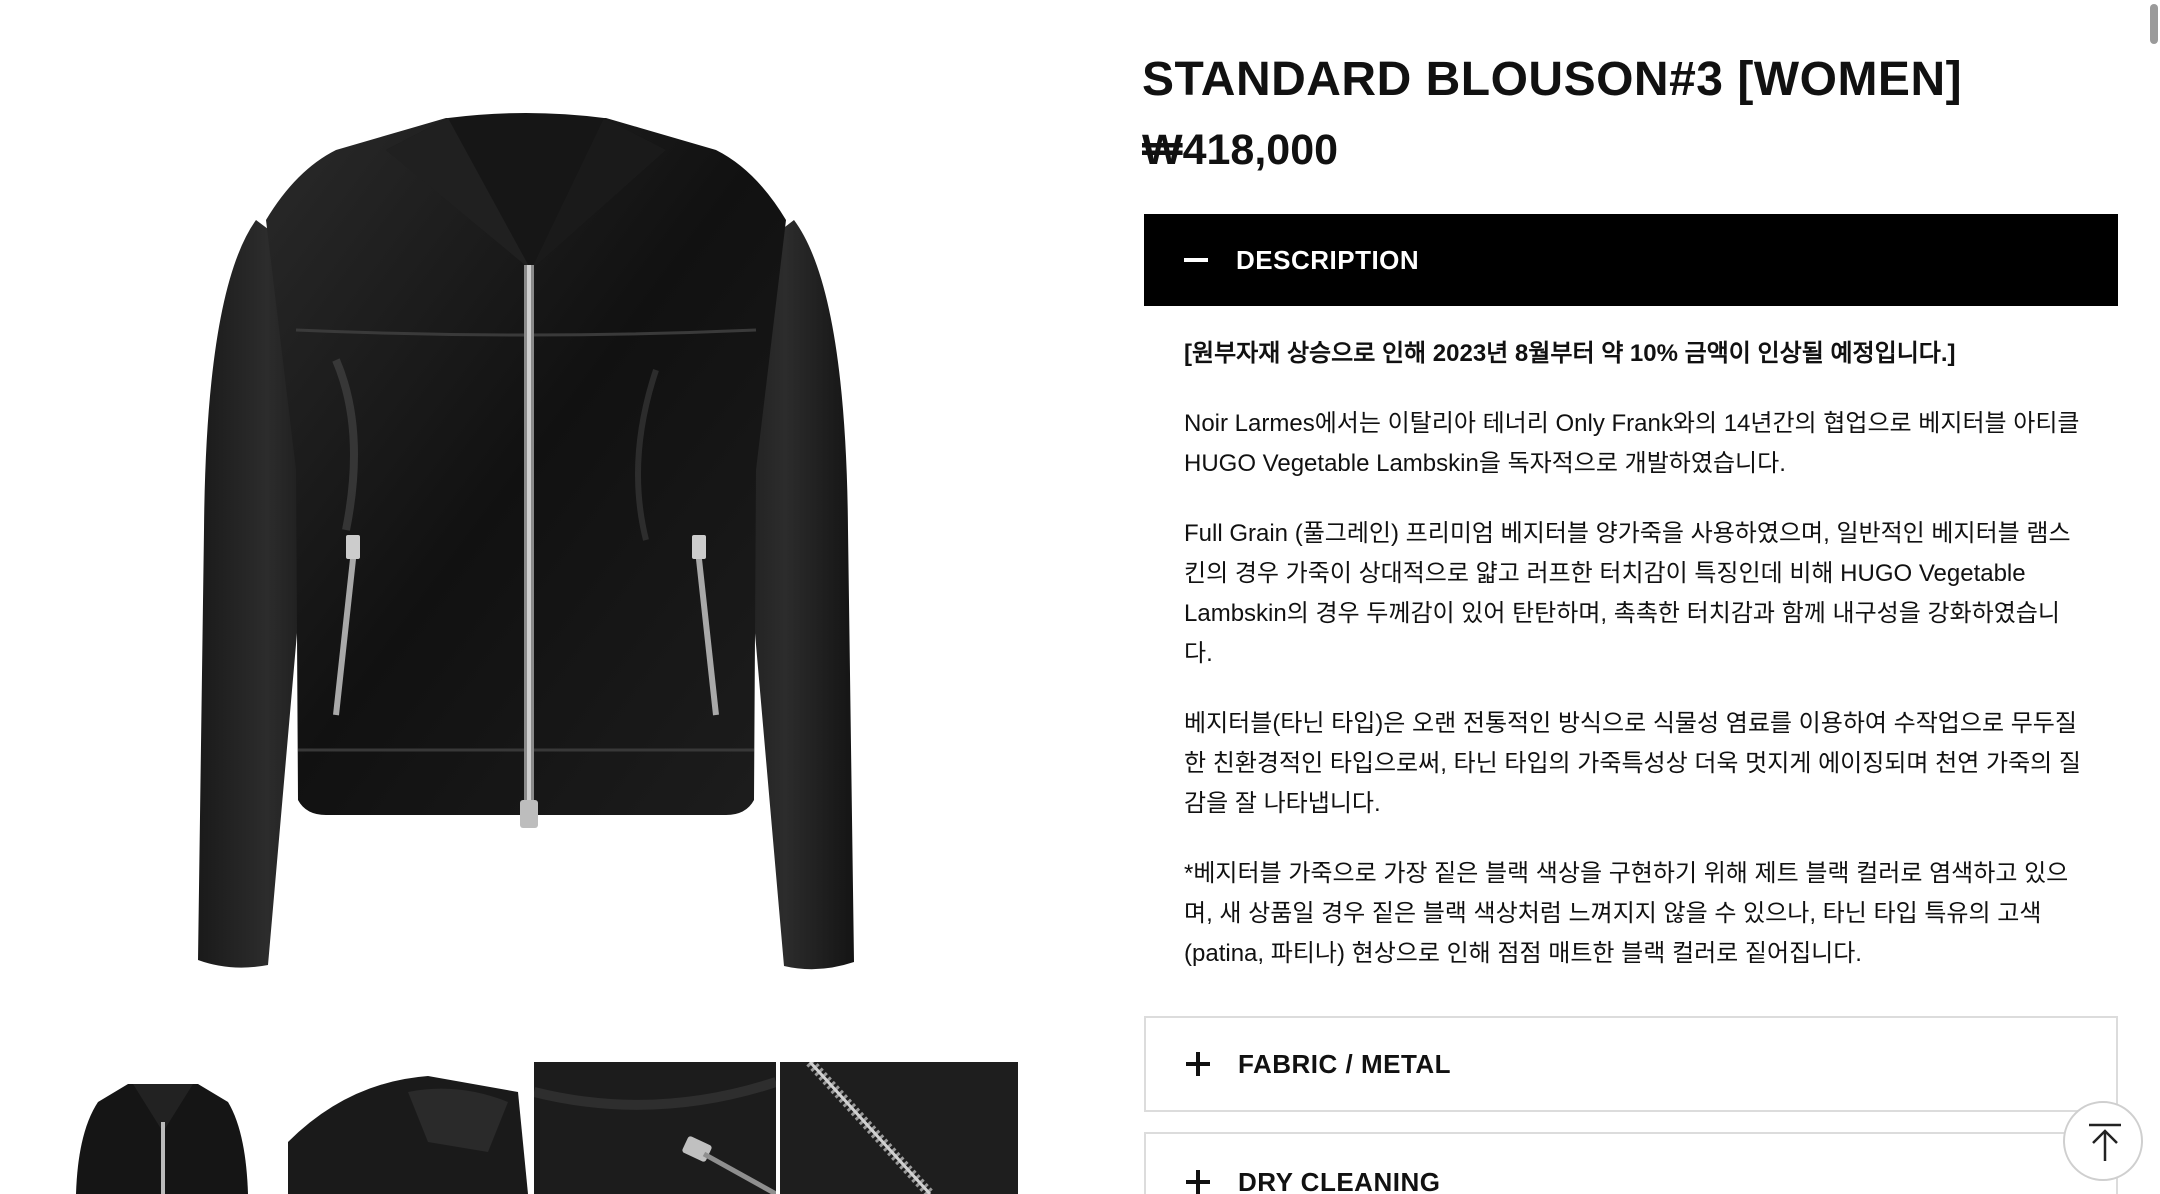  I want to click on accordion-dry-cleaning-label: DRY CLEANING, so click(1339, 1180).